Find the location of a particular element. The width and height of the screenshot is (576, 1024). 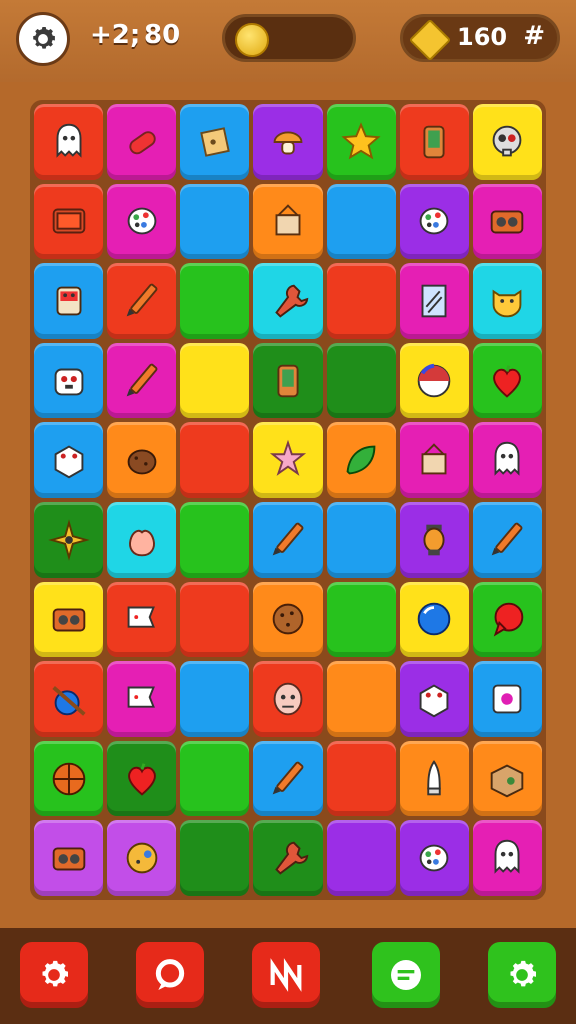

tile-r3-c5 is located at coordinates (434, 380).